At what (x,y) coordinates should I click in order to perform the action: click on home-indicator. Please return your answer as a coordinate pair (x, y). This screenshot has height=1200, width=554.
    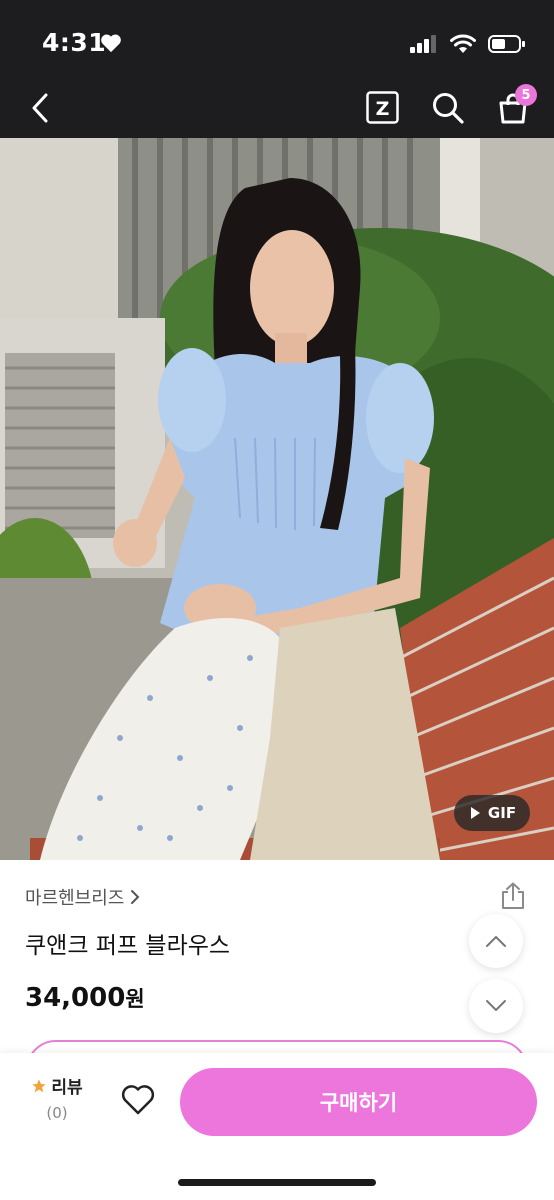
    Looking at the image, I should click on (277, 1182).